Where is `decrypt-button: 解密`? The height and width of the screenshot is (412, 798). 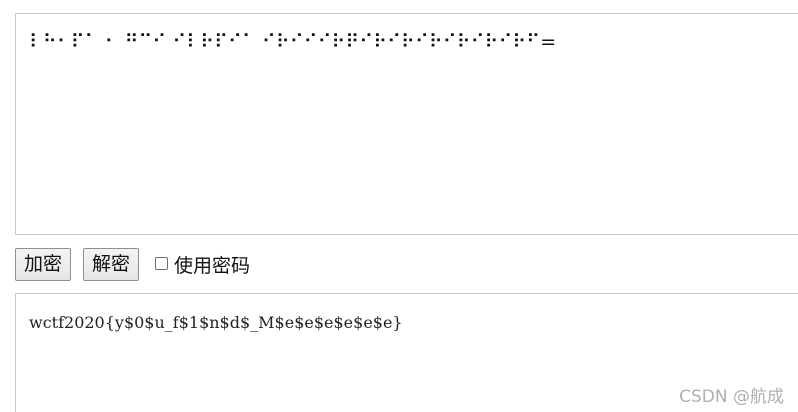
decrypt-button: 解密 is located at coordinates (111, 264).